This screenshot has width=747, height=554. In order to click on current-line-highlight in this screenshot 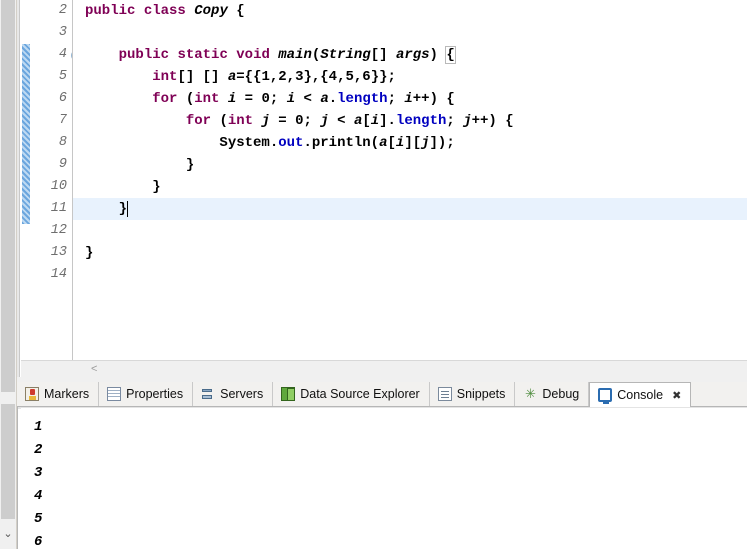, I will do `click(410, 209)`.